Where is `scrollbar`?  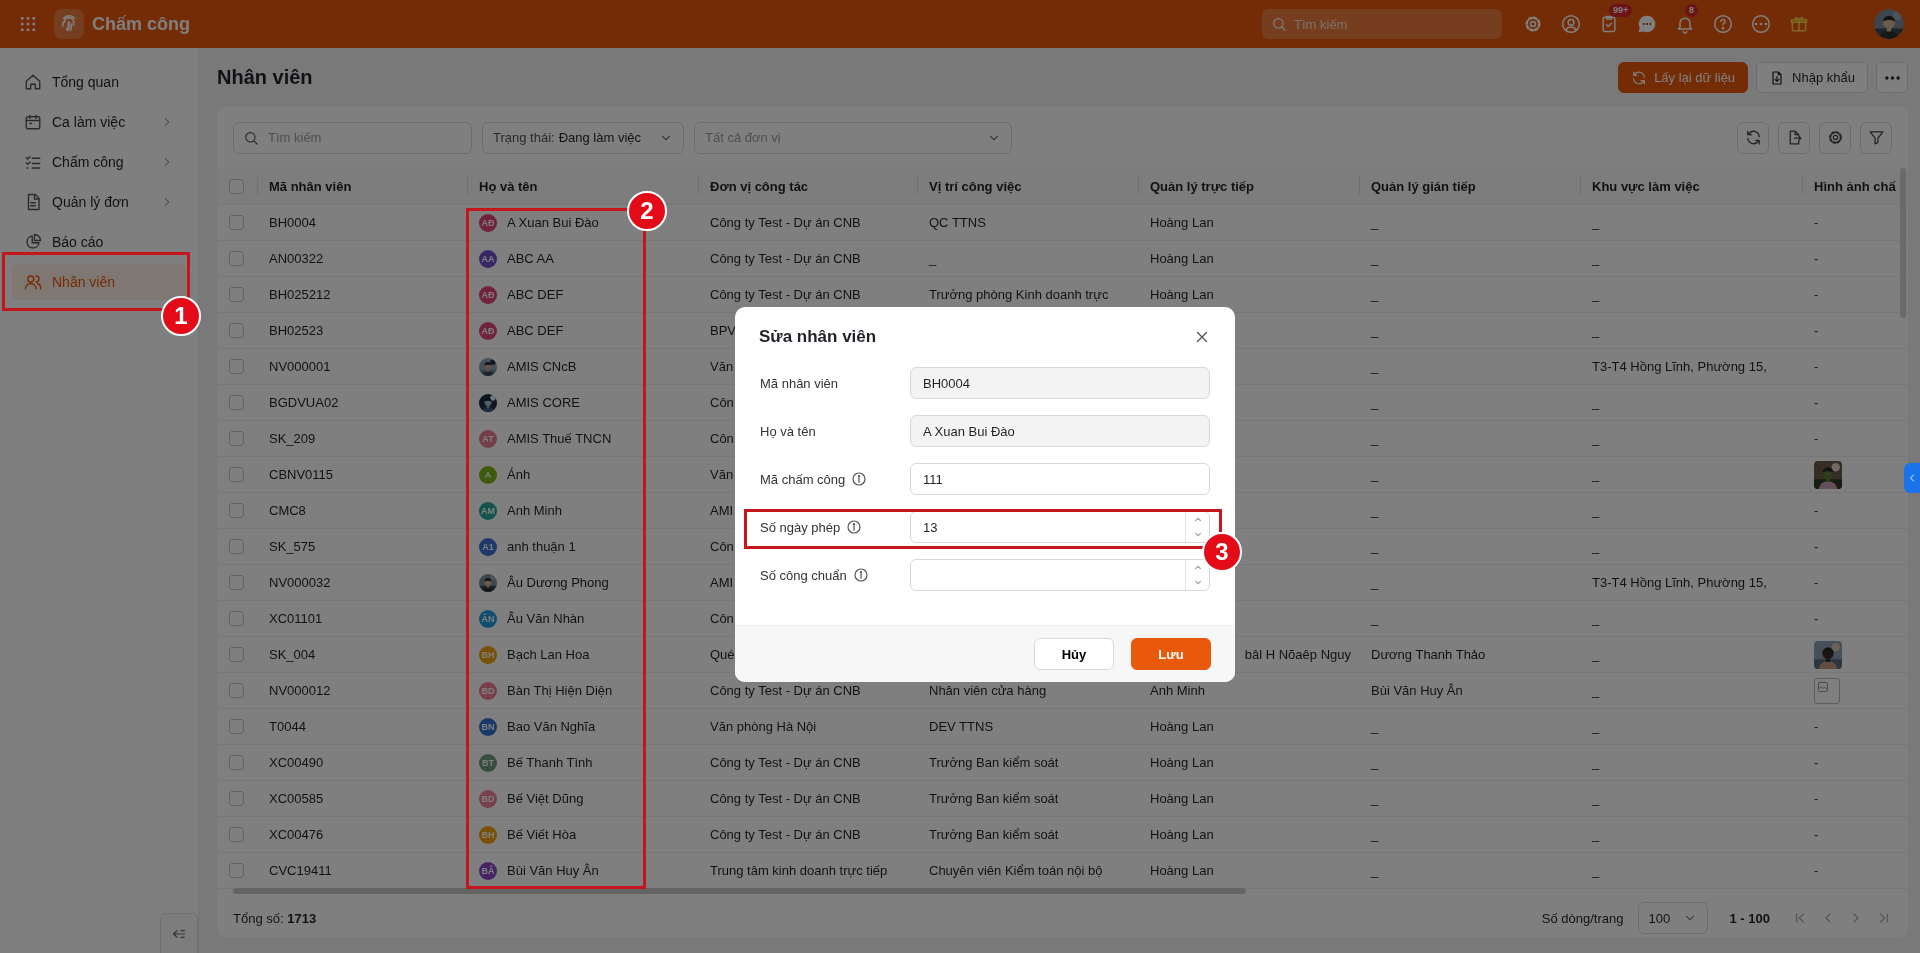
scrollbar is located at coordinates (739, 891).